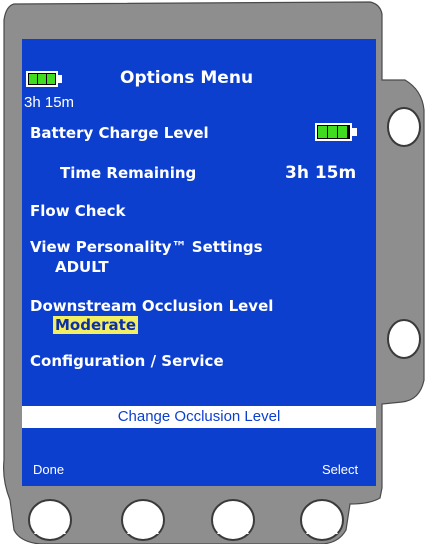 The image size is (425, 544). I want to click on softkey-label-done: Done, so click(49, 469).